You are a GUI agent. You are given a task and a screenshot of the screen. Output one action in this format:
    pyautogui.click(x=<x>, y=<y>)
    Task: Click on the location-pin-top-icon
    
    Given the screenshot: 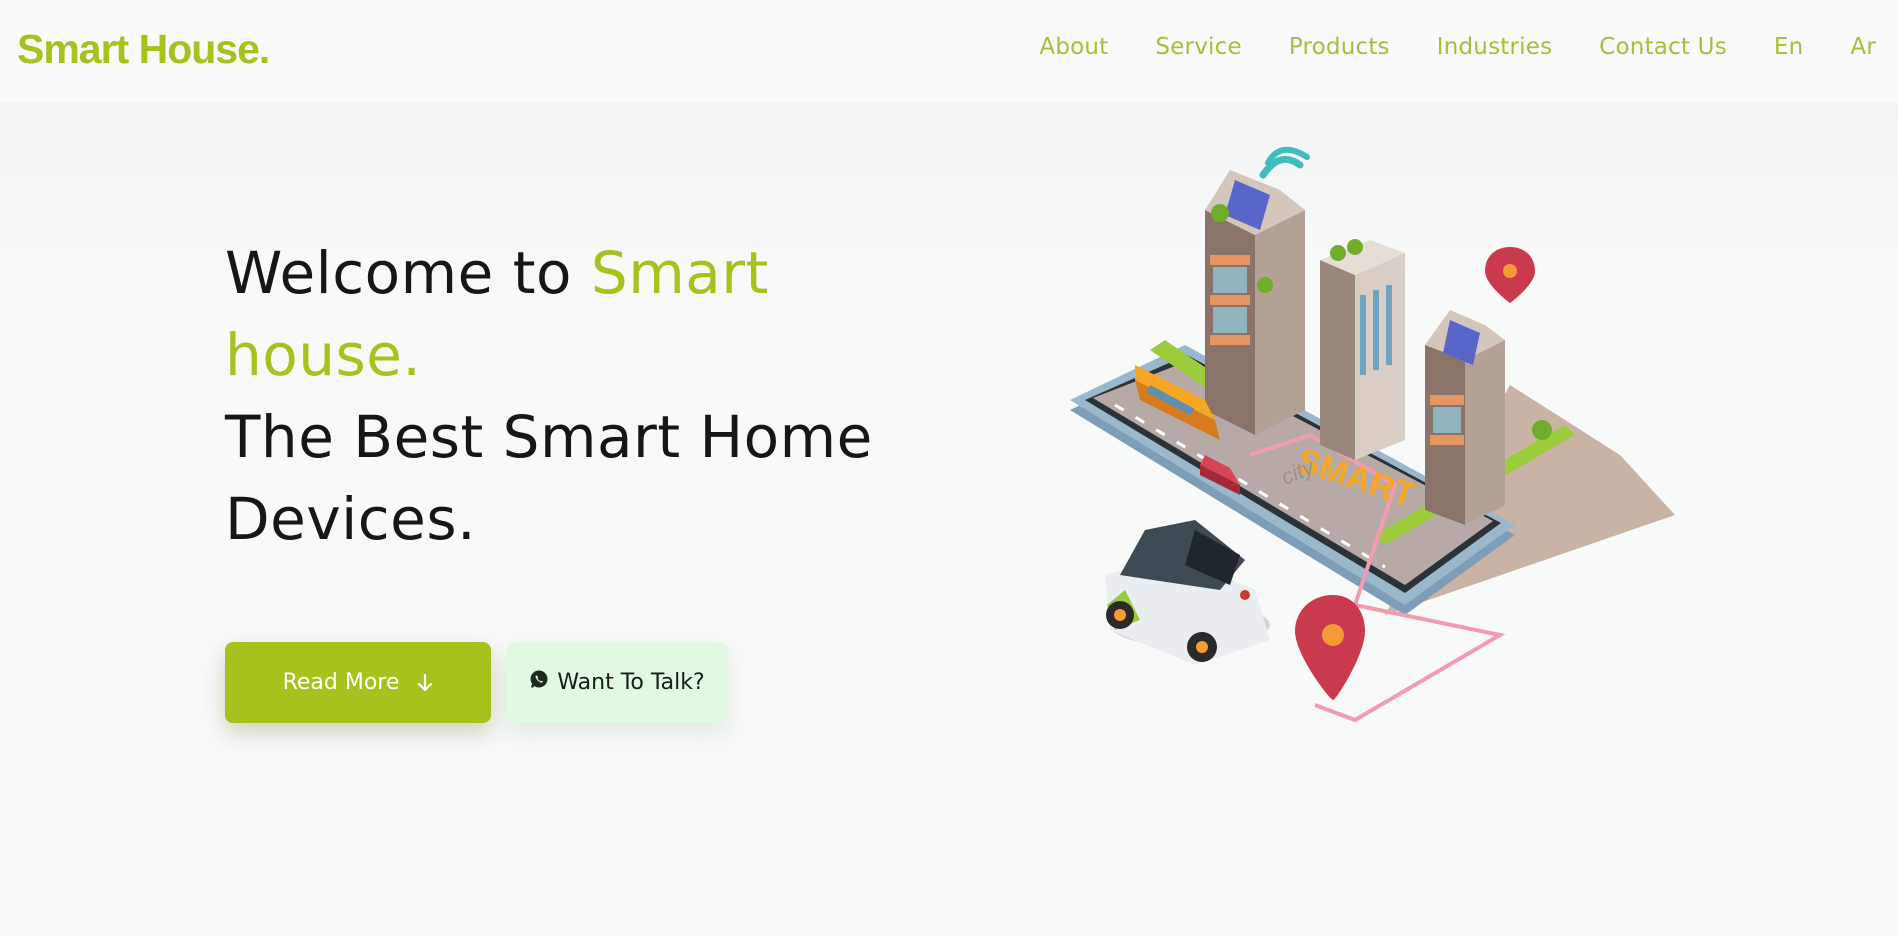 What is the action you would take?
    pyautogui.click(x=1510, y=275)
    